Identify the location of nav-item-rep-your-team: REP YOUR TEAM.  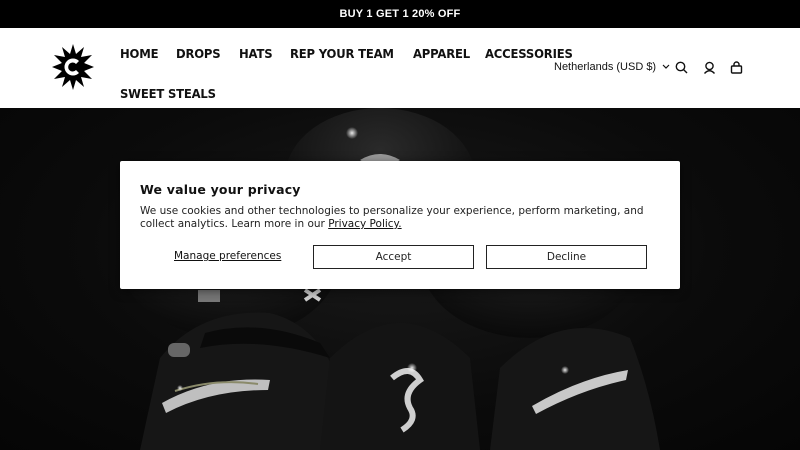
(342, 53).